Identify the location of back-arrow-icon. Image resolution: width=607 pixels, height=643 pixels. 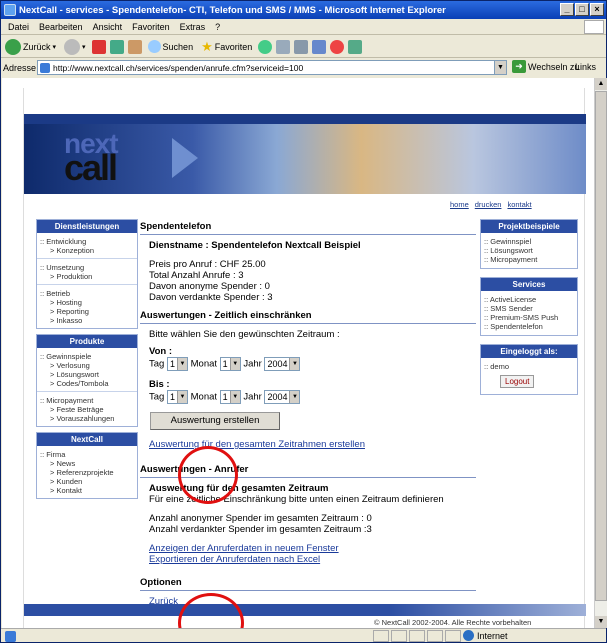
(13, 46).